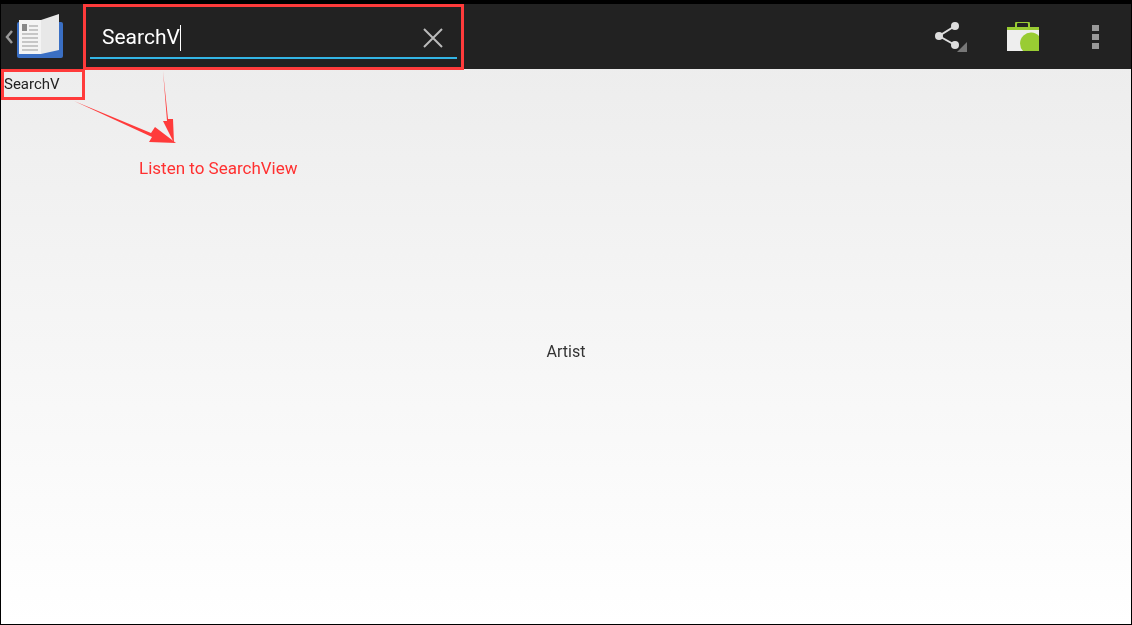  Describe the element at coordinates (32, 84) in the screenshot. I see `query-label: SearchV` at that location.